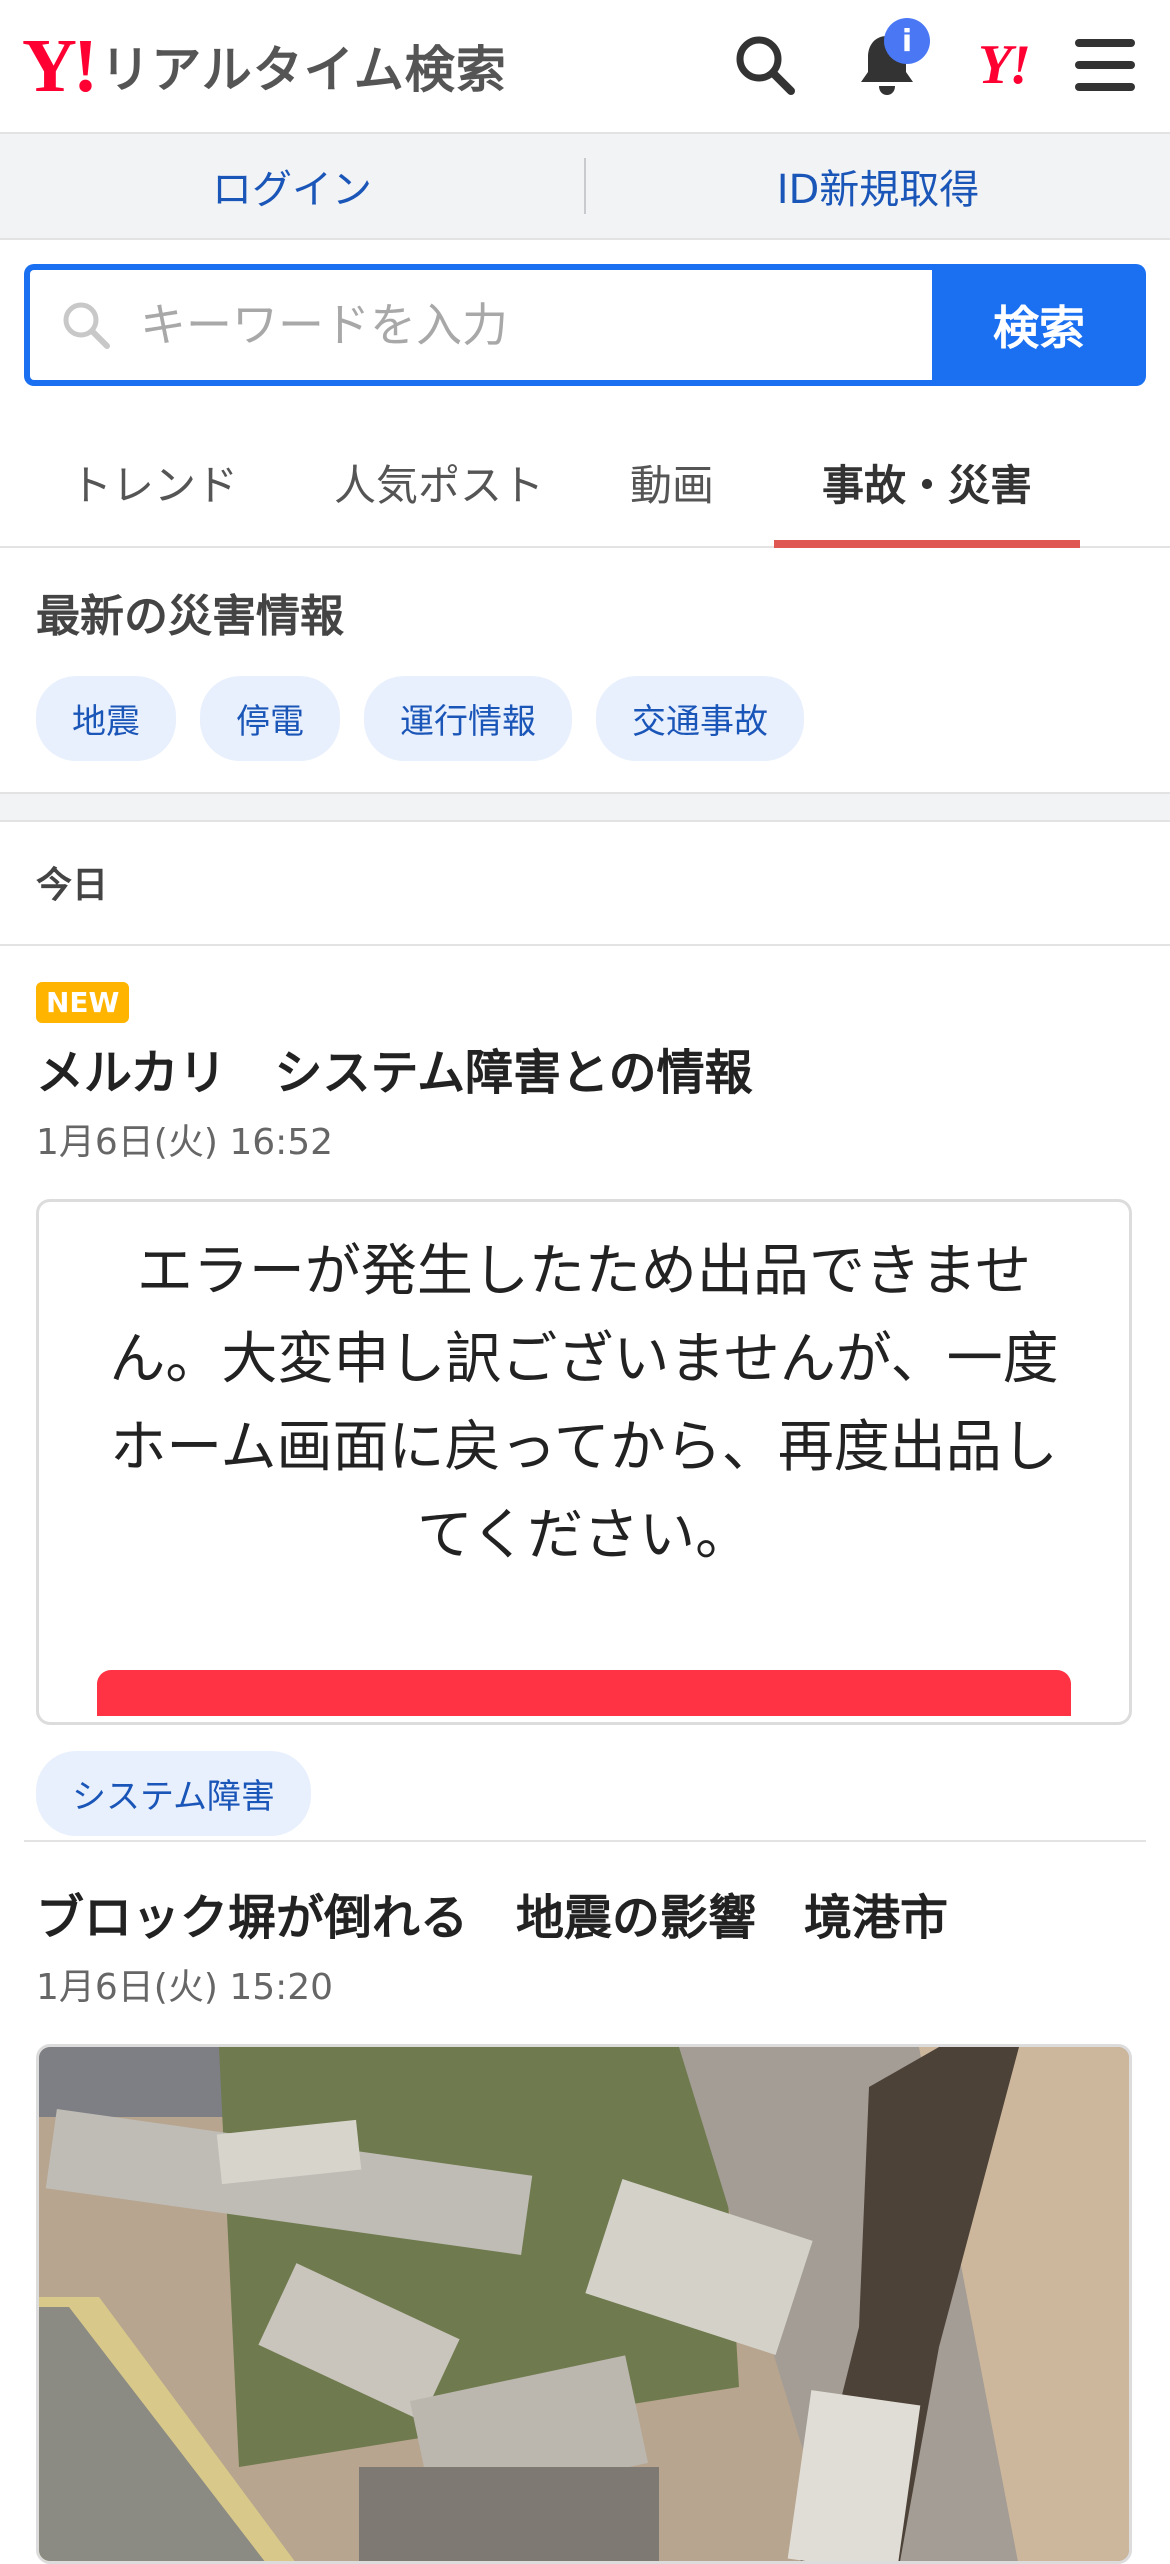 This screenshot has width=1170, height=2564. Describe the element at coordinates (106, 718) in the screenshot. I see `chip-earthquake: 地震` at that location.